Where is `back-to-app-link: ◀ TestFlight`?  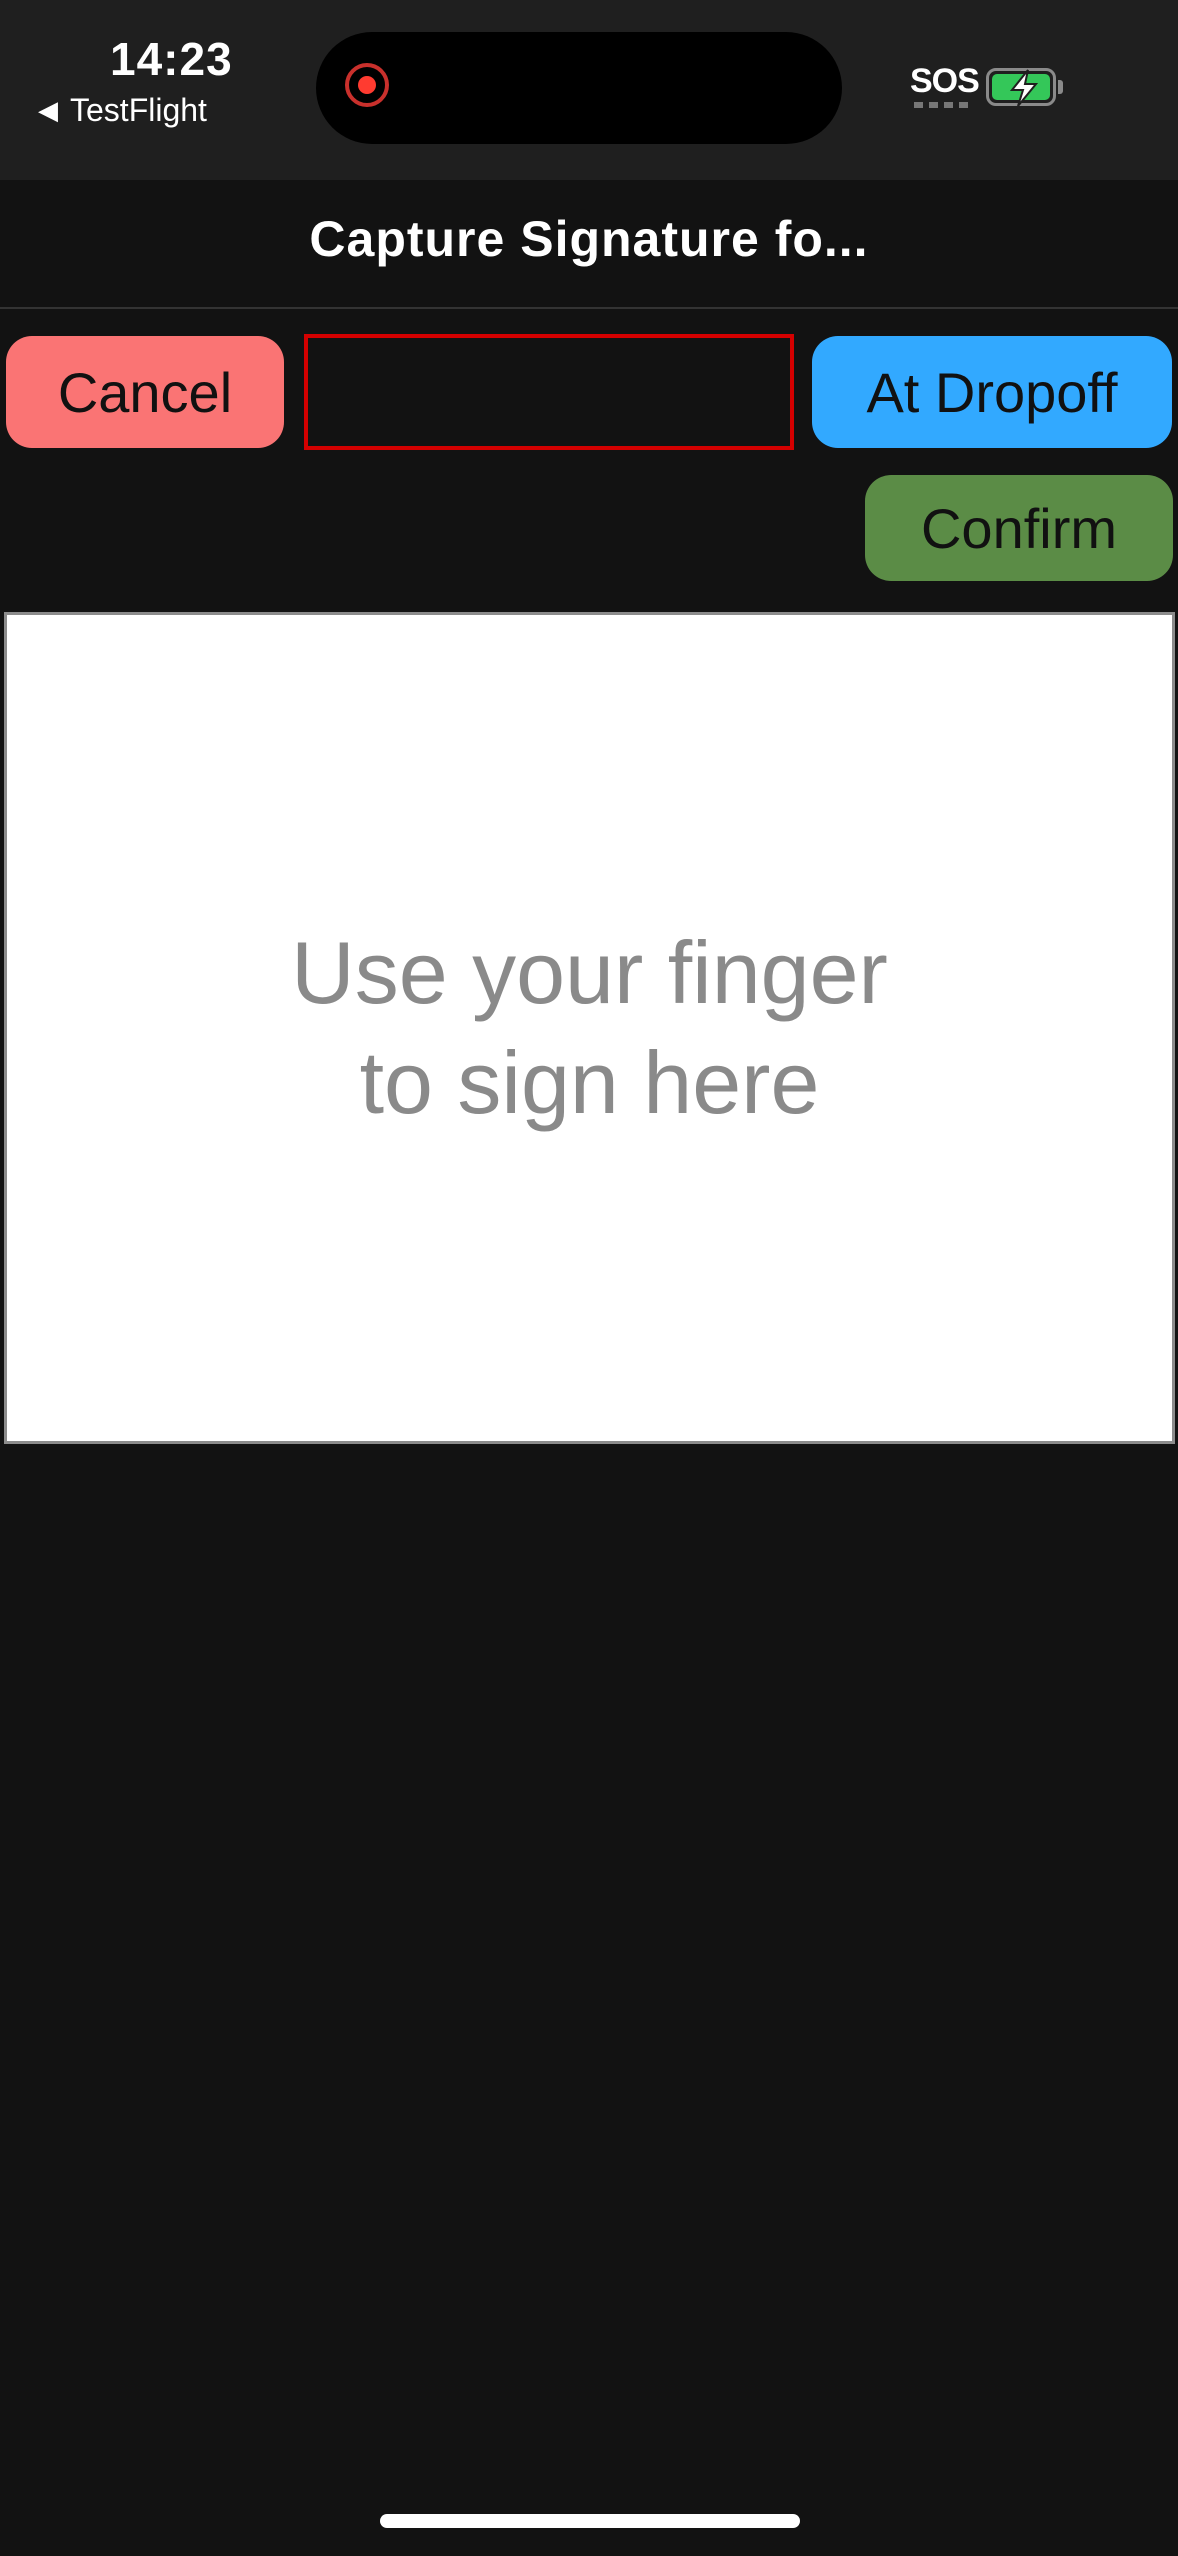
back-to-app-link: ◀ TestFlight is located at coordinates (122, 110).